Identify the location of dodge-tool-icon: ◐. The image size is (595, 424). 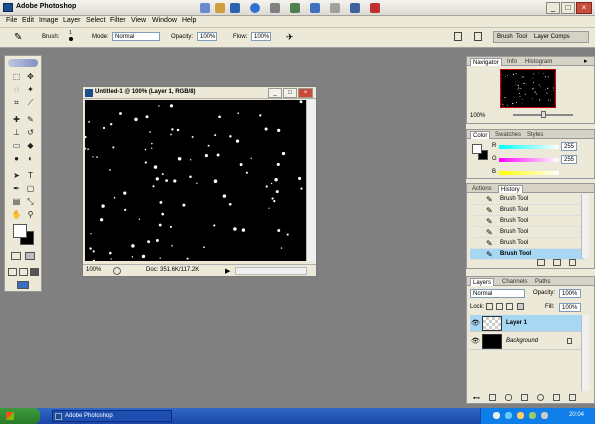
(30, 159).